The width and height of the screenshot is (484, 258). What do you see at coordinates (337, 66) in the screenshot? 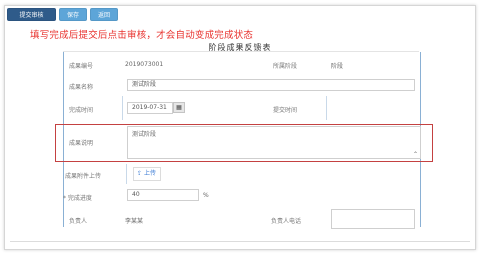
I see `stage-value: 阶段` at bounding box center [337, 66].